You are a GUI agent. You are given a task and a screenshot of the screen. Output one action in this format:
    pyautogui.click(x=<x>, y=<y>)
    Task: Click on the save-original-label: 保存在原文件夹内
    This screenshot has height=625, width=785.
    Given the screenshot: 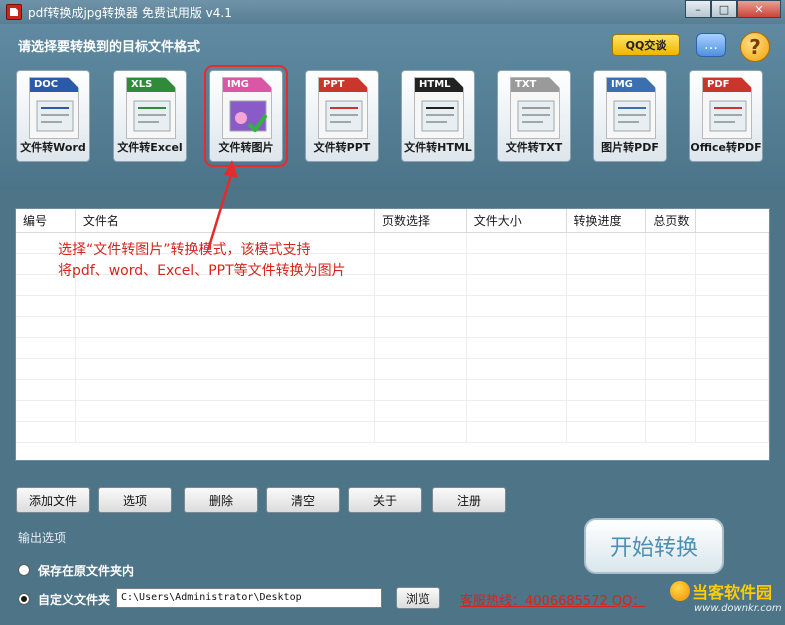 What is the action you would take?
    pyautogui.click(x=86, y=571)
    